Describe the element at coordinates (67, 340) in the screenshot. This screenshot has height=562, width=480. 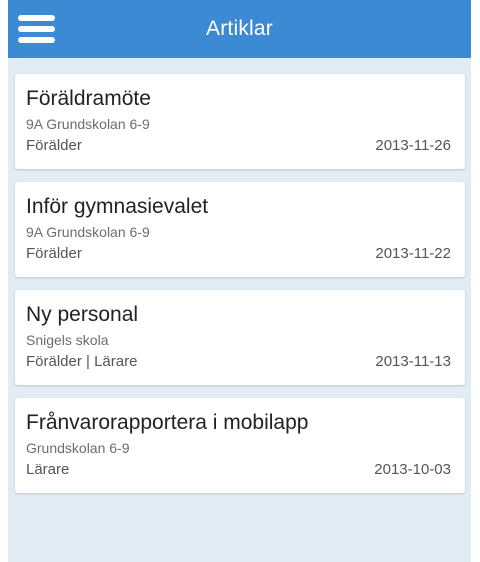
I see `article-school: Snigels skola` at that location.